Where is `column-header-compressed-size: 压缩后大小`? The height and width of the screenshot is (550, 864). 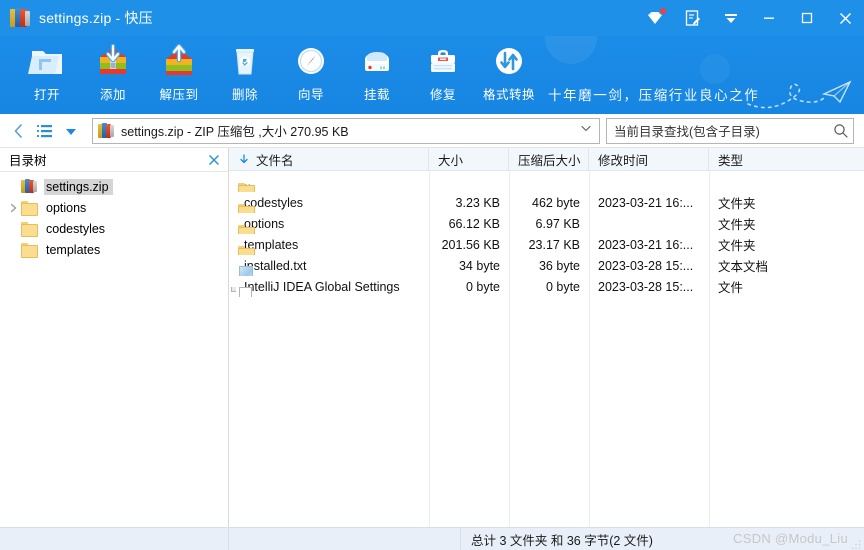
column-header-compressed-size: 压缩后大小 is located at coordinates (549, 159).